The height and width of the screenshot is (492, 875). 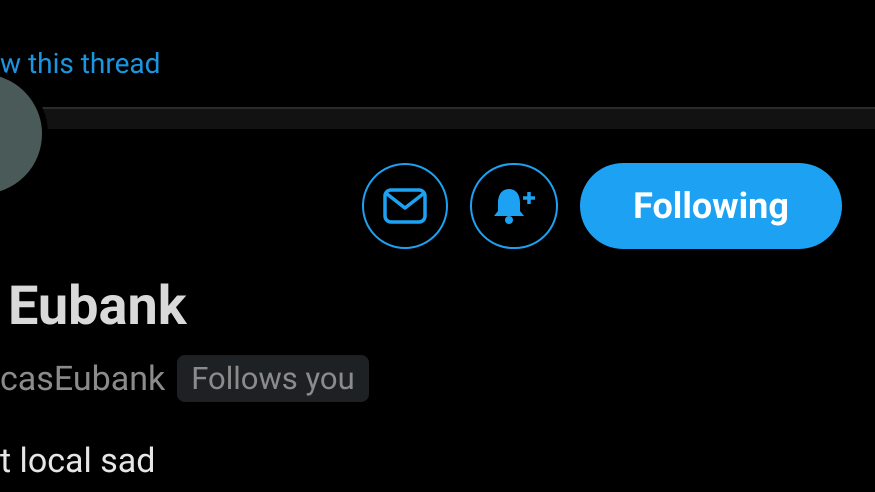 What do you see at coordinates (273, 378) in the screenshot?
I see `follows-you-badge: Follows you` at bounding box center [273, 378].